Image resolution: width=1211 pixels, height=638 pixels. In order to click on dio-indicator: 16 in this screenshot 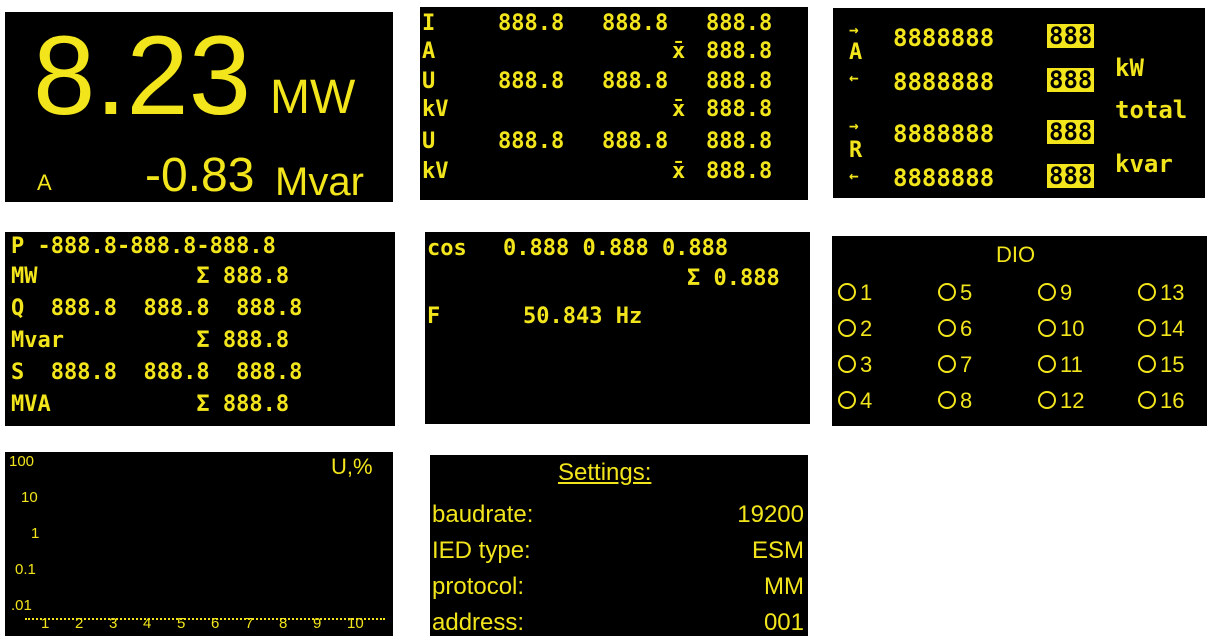, I will do `click(1161, 401)`.